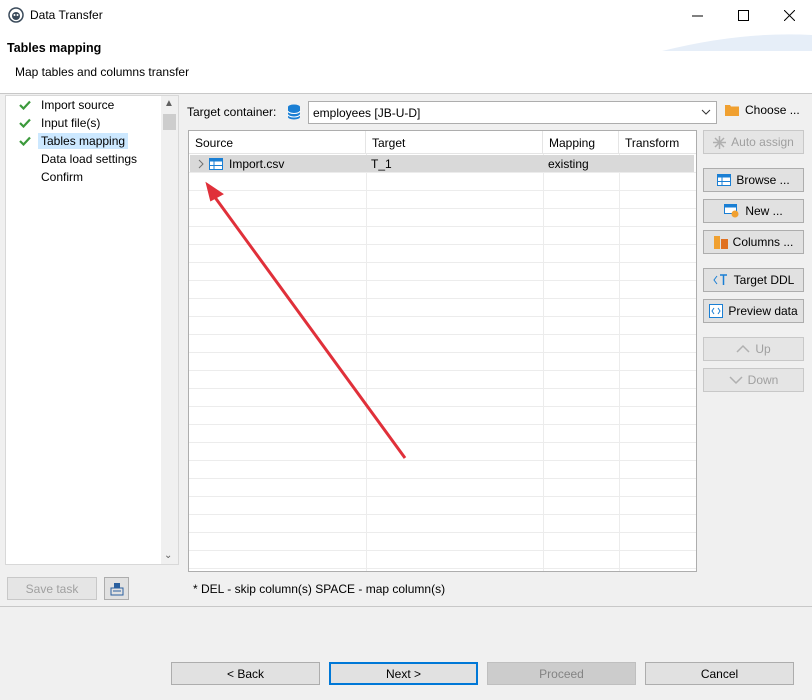 The height and width of the screenshot is (700, 812). I want to click on target-ddl-button: Target DDL, so click(753, 280).